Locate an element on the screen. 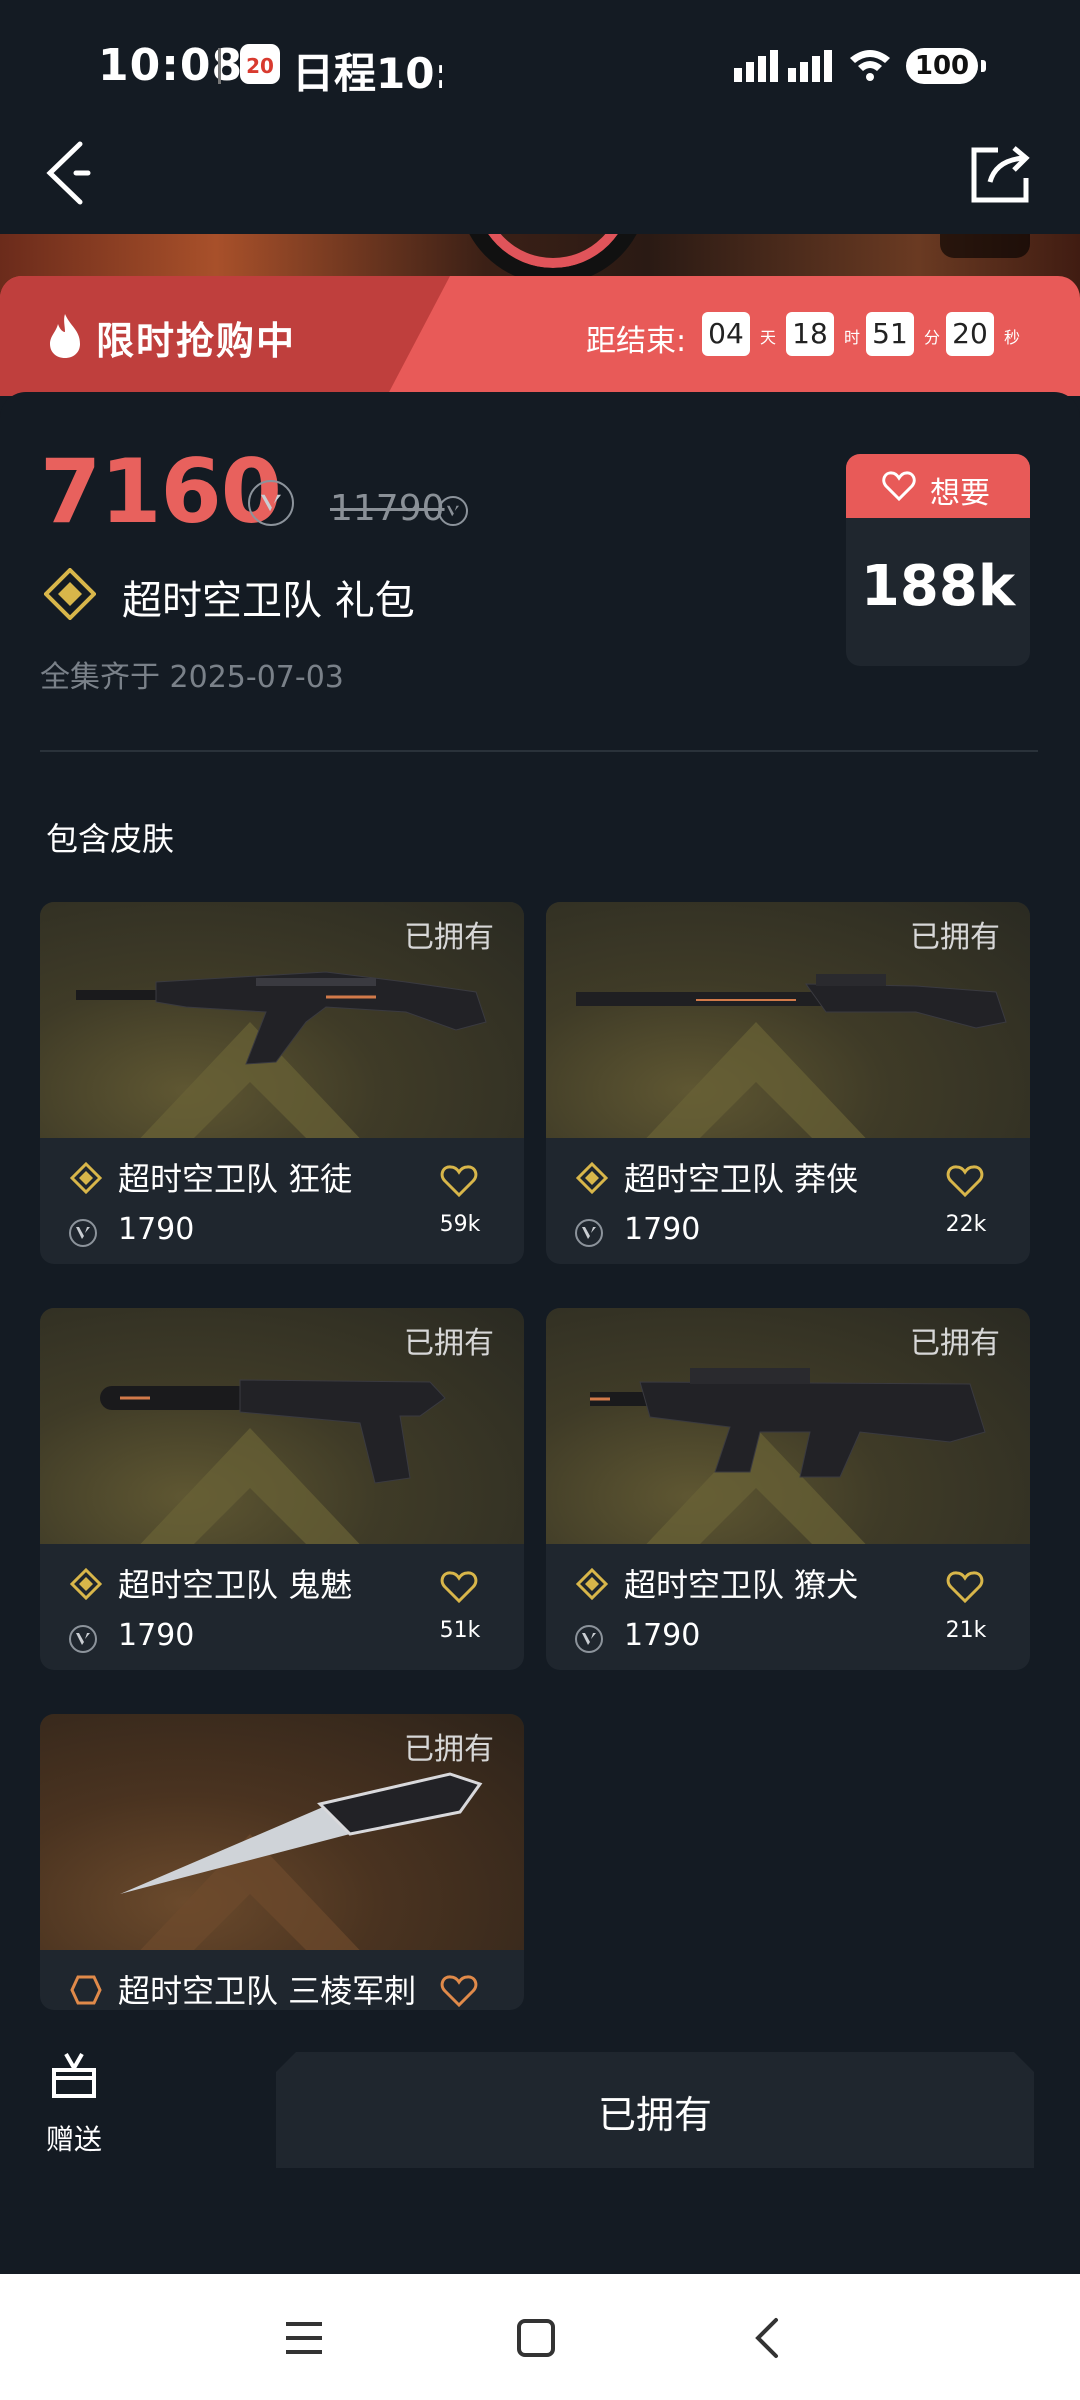 Image resolution: width=1080 pixels, height=2400 pixels. wishlist-header: 想要 is located at coordinates (938, 486).